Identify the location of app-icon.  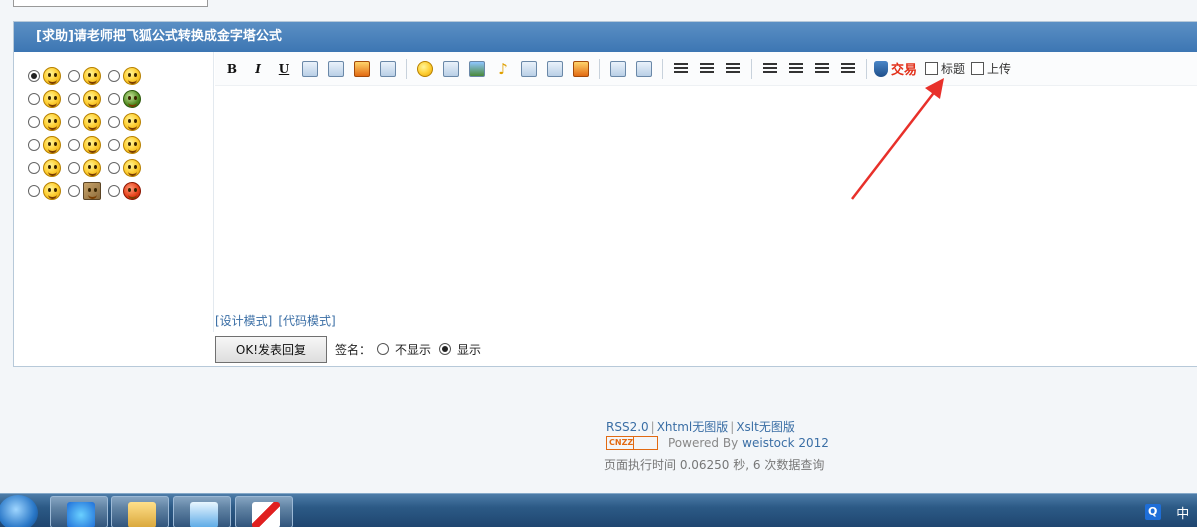
(266, 514).